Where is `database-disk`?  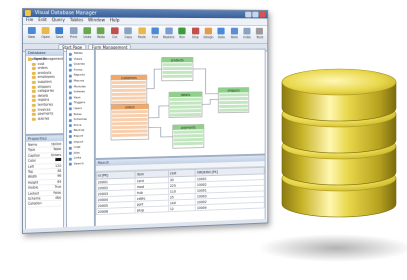
database-disk is located at coordinates (339, 95).